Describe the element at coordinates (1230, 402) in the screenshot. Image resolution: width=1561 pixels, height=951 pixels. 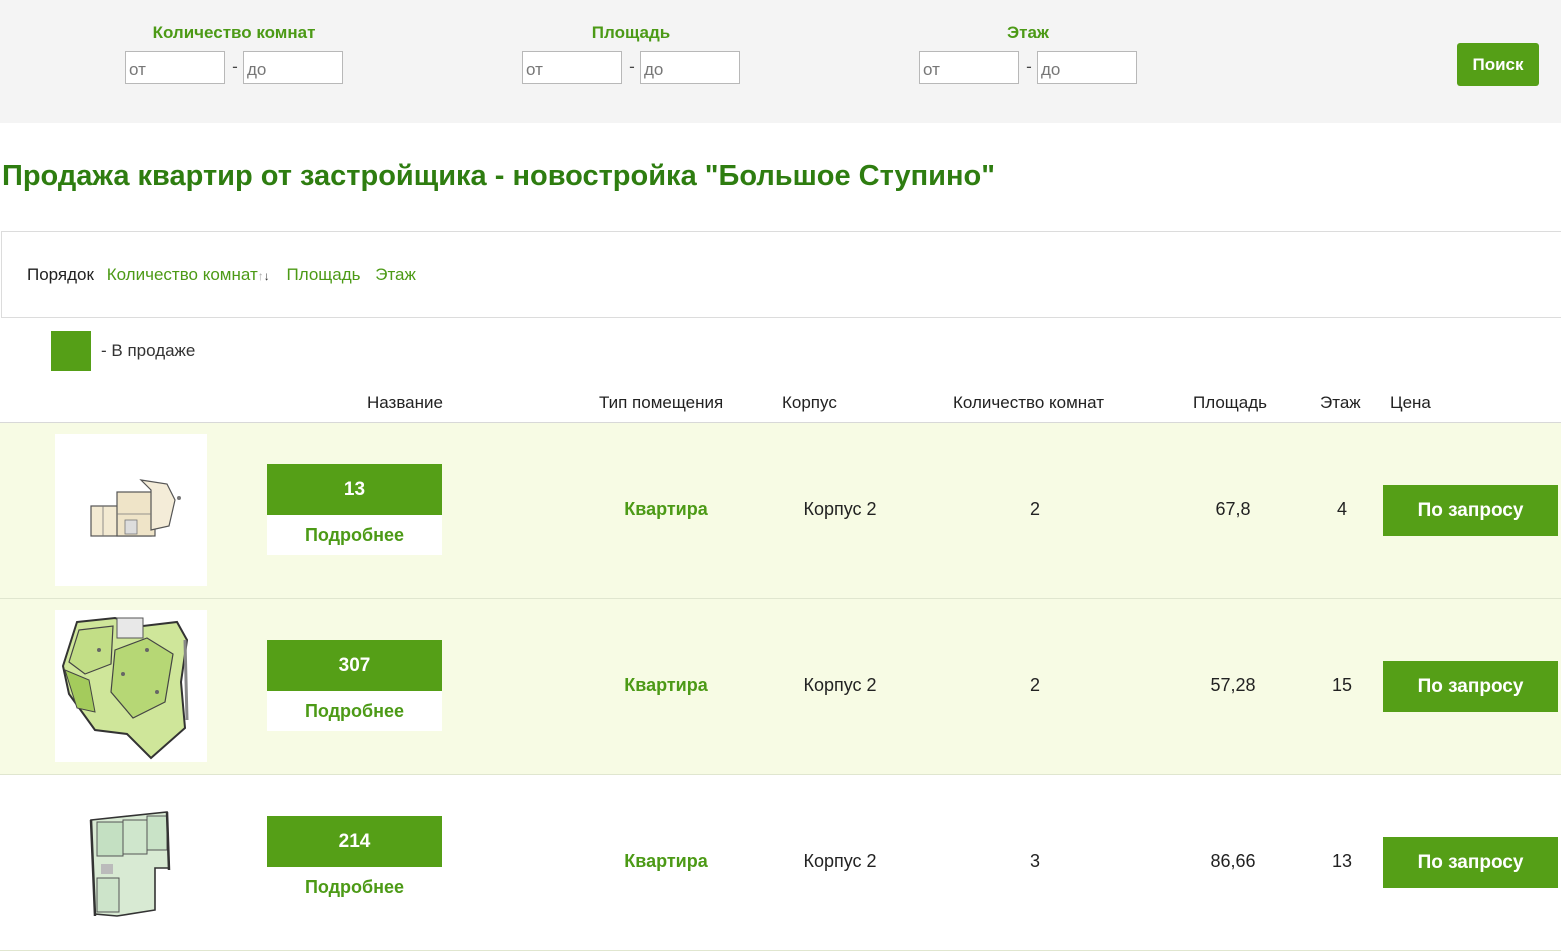
I see `column-header-area: Площадь` at that location.